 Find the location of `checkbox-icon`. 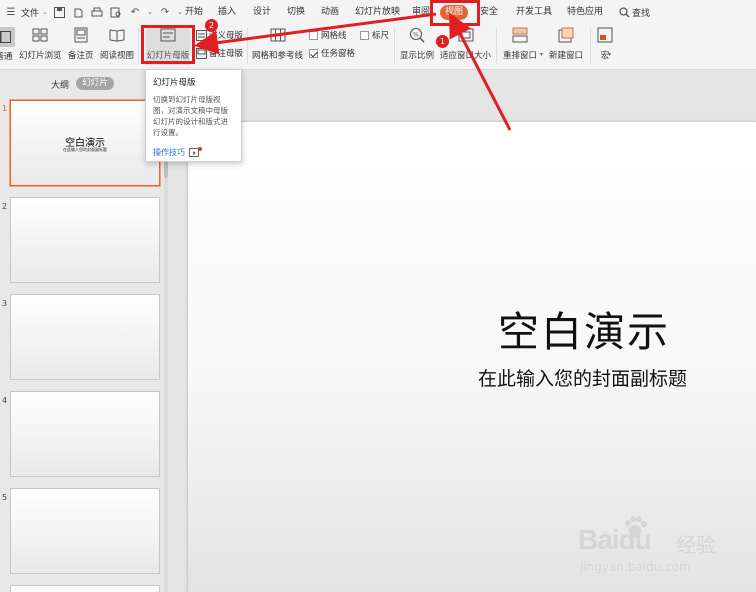

checkbox-icon is located at coordinates (313, 35).